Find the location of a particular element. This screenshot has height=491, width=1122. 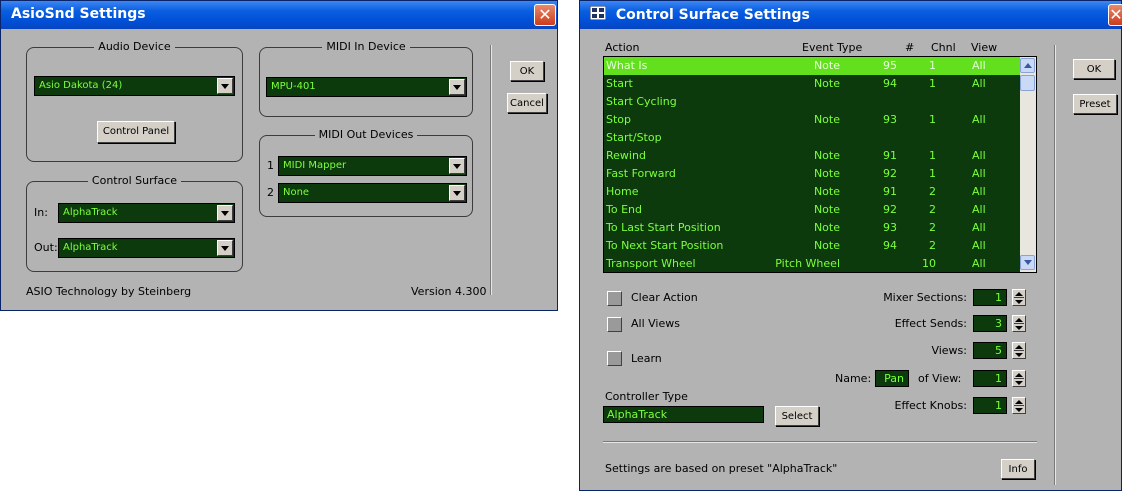

list-item: Start Cycling is located at coordinates (812, 102).